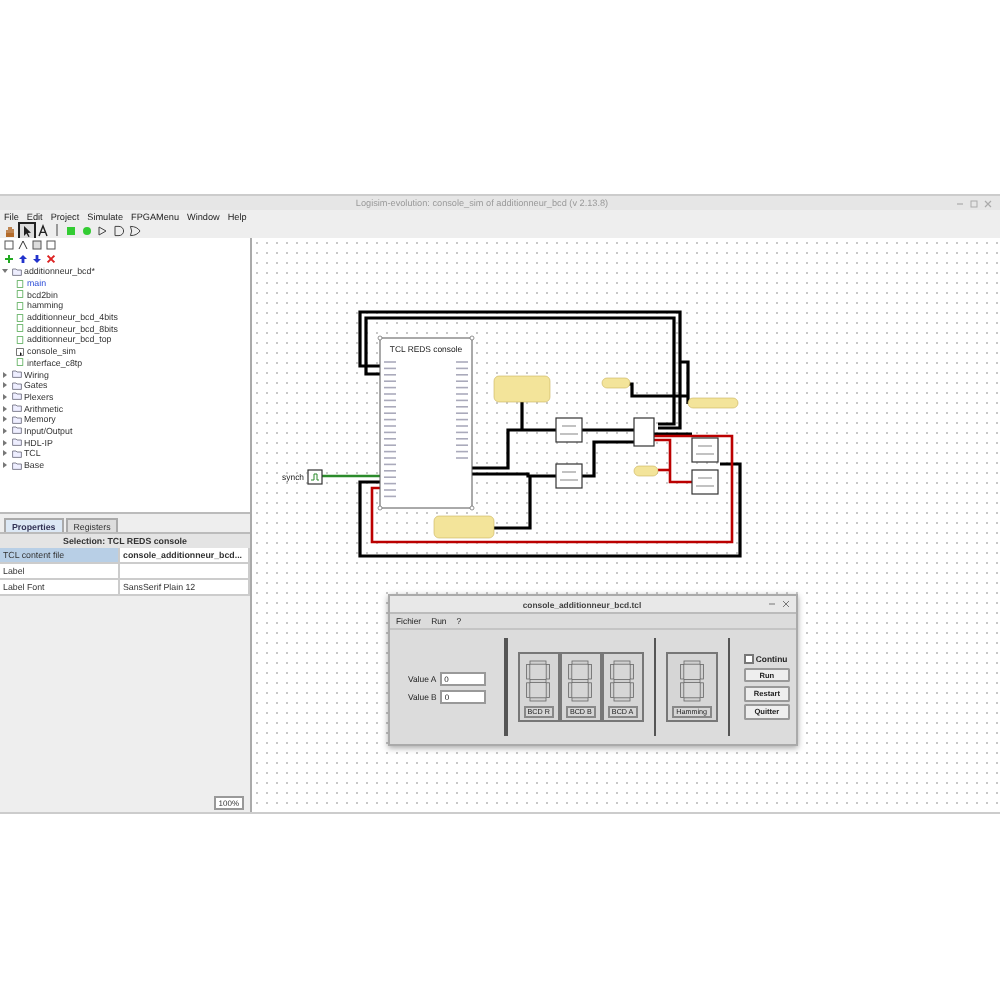  What do you see at coordinates (16, 271) in the screenshot?
I see `folder-icon` at bounding box center [16, 271].